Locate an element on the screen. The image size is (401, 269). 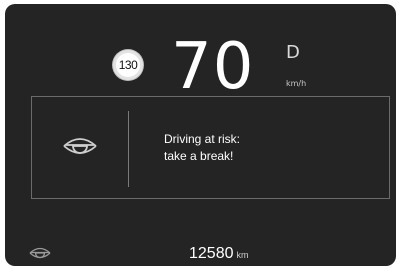
odometer-value: 12580 is located at coordinates (211, 253).